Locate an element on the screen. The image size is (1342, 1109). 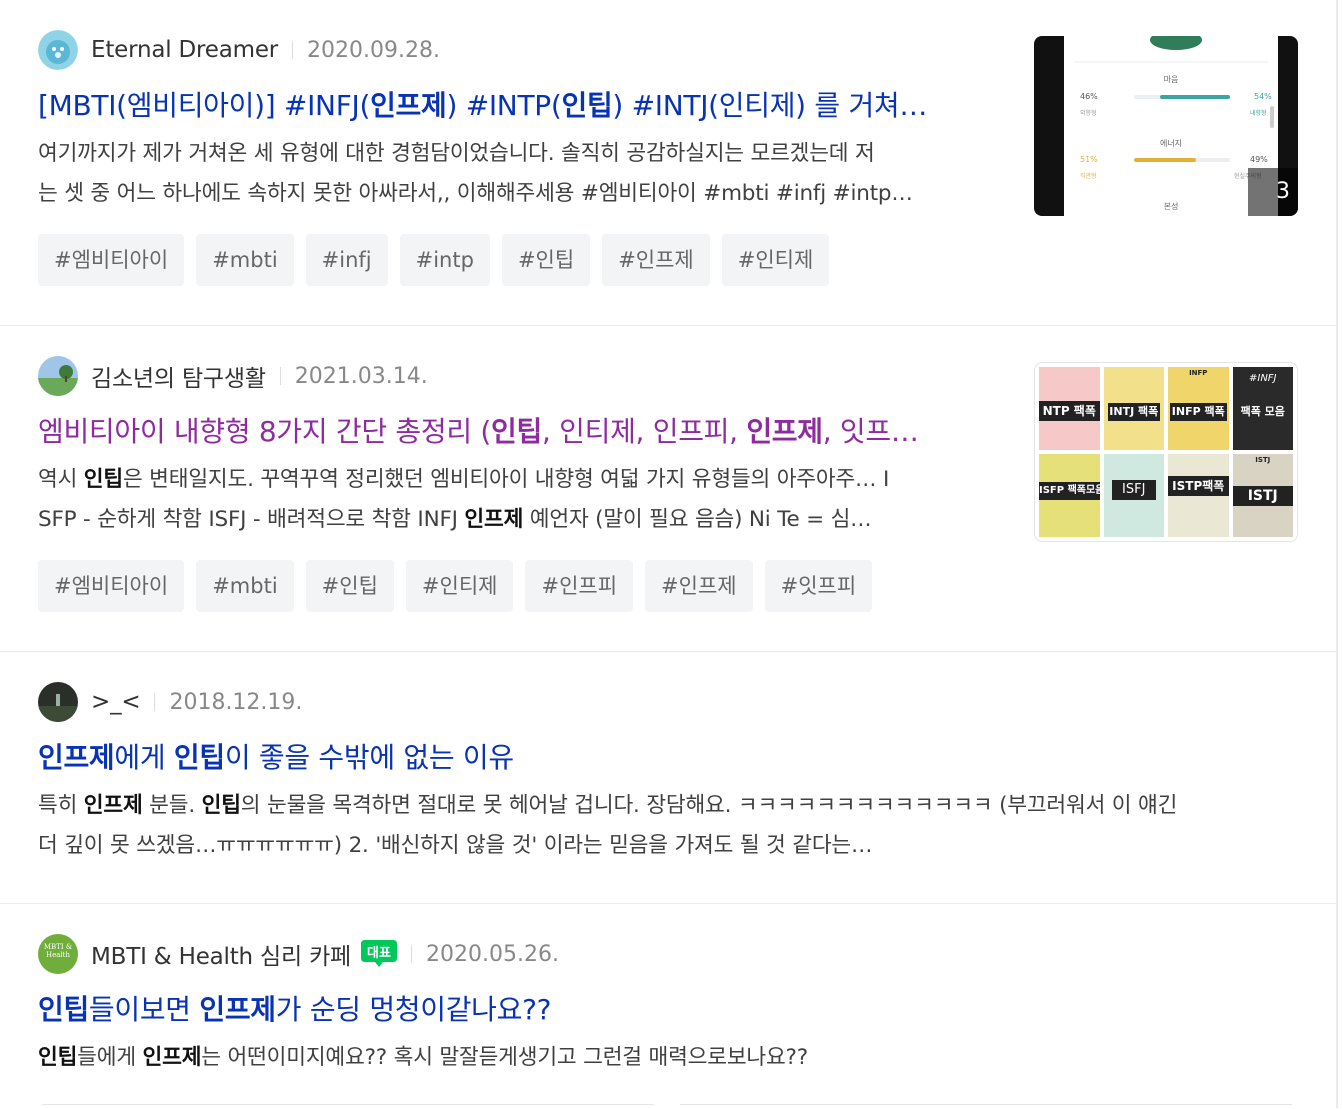
result-meta: >_< 2018.12.19. is located at coordinates (170, 702).